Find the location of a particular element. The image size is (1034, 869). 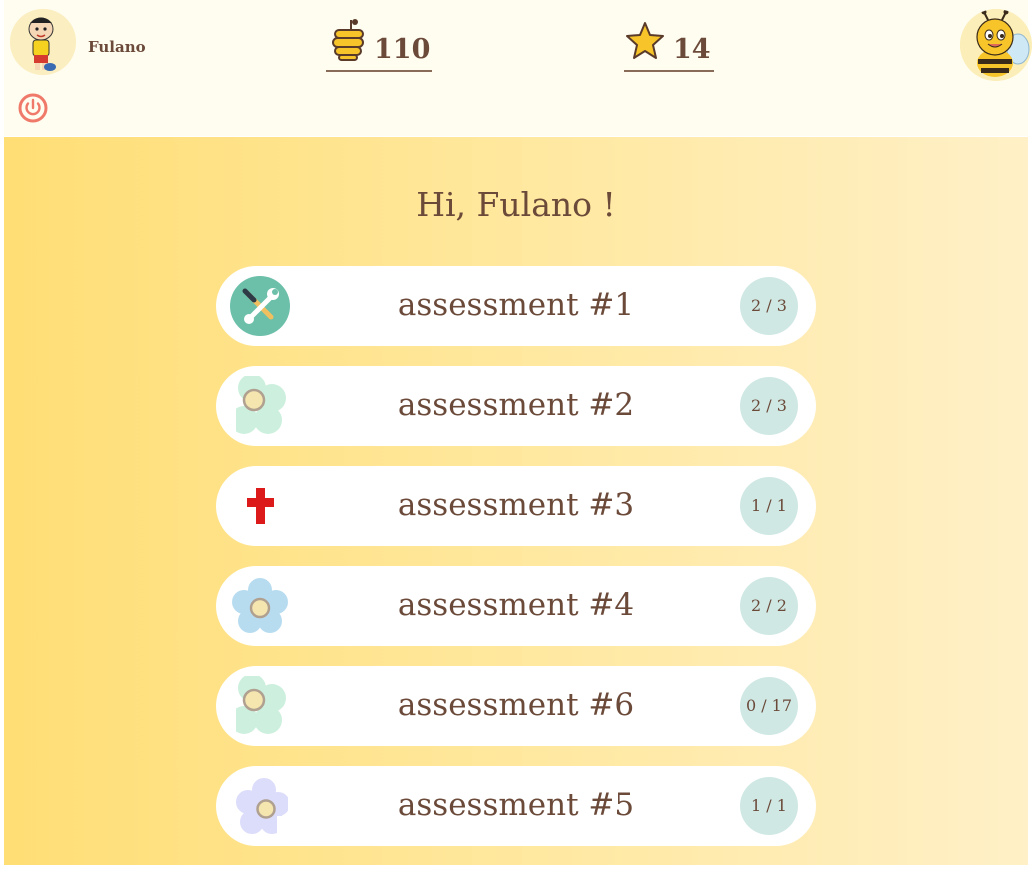

assessment-title: assessment #1 is located at coordinates (516, 305).